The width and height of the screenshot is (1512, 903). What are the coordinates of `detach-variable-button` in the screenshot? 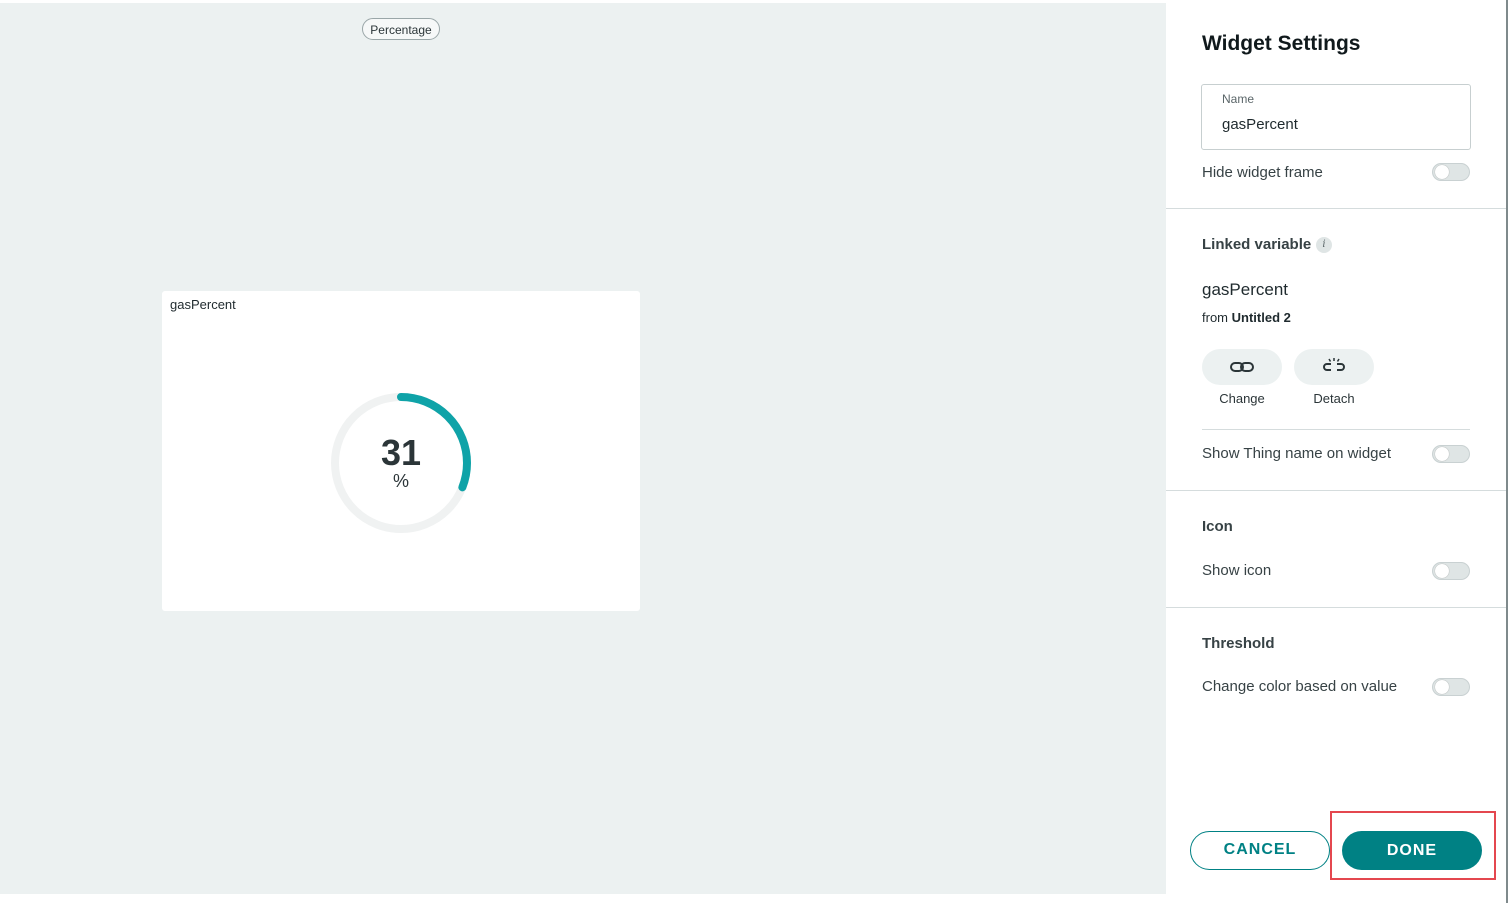 It's located at (1334, 367).